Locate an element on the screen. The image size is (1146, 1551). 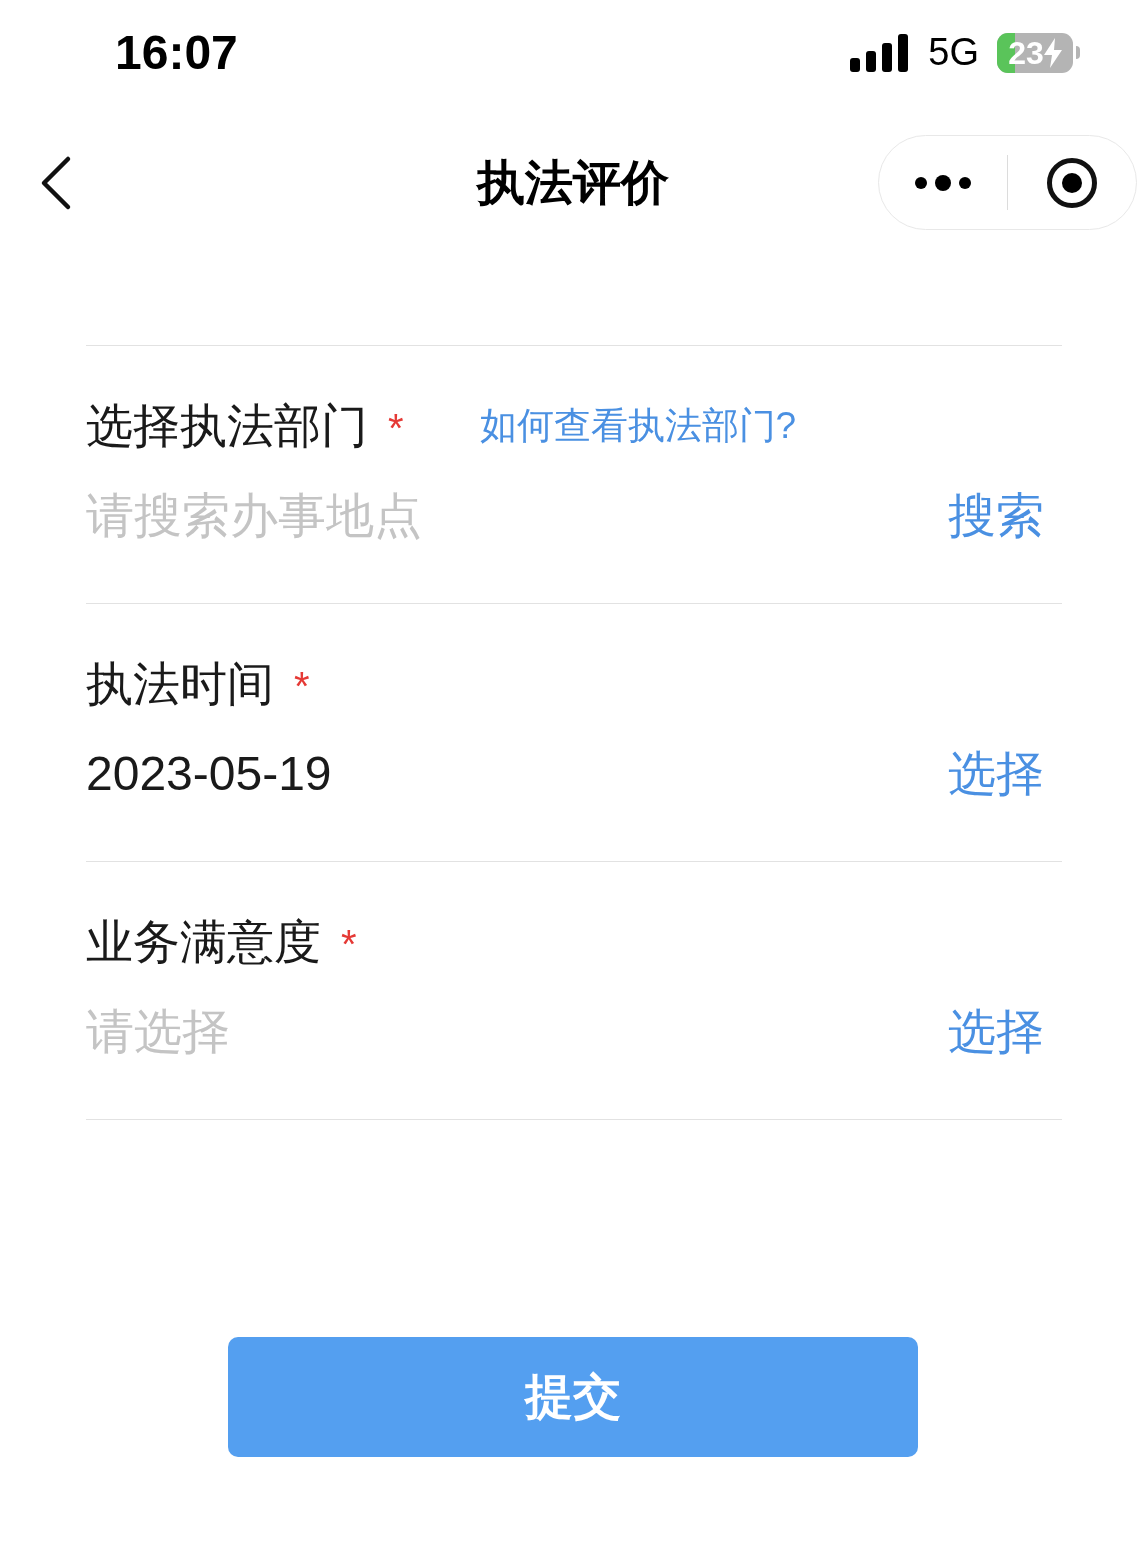
action-button: 搜索 is located at coordinates (996, 516).